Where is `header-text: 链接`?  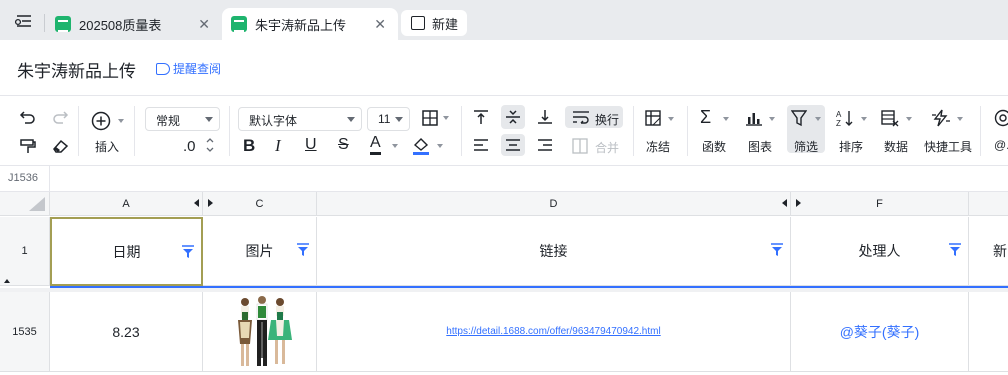 header-text: 链接 is located at coordinates (553, 251).